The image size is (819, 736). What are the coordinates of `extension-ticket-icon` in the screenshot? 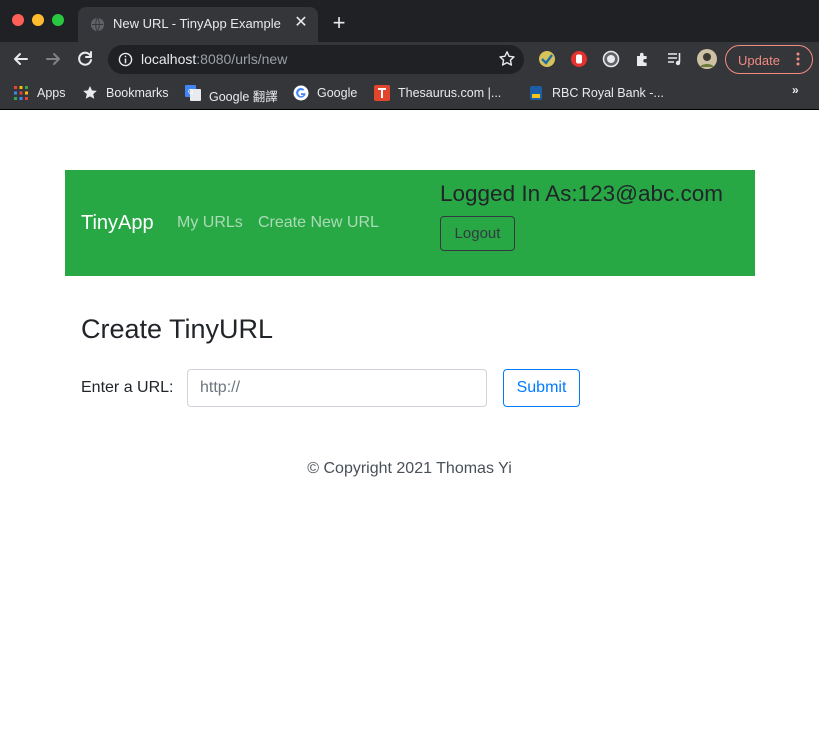 It's located at (547, 59).